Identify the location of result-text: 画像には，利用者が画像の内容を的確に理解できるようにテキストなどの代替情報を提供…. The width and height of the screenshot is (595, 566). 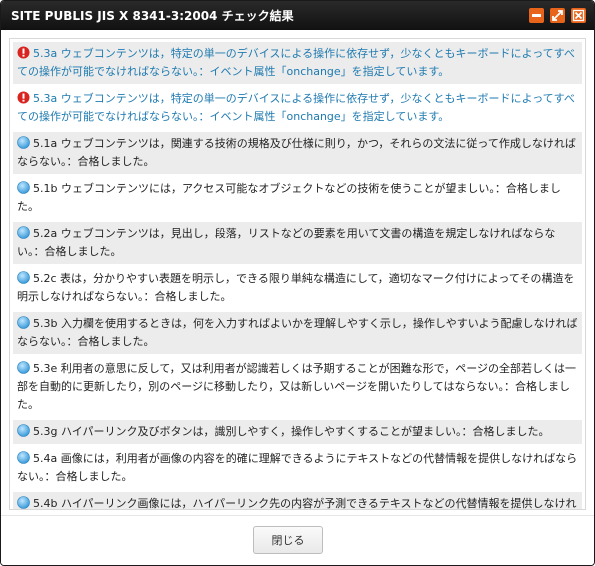
(297, 467).